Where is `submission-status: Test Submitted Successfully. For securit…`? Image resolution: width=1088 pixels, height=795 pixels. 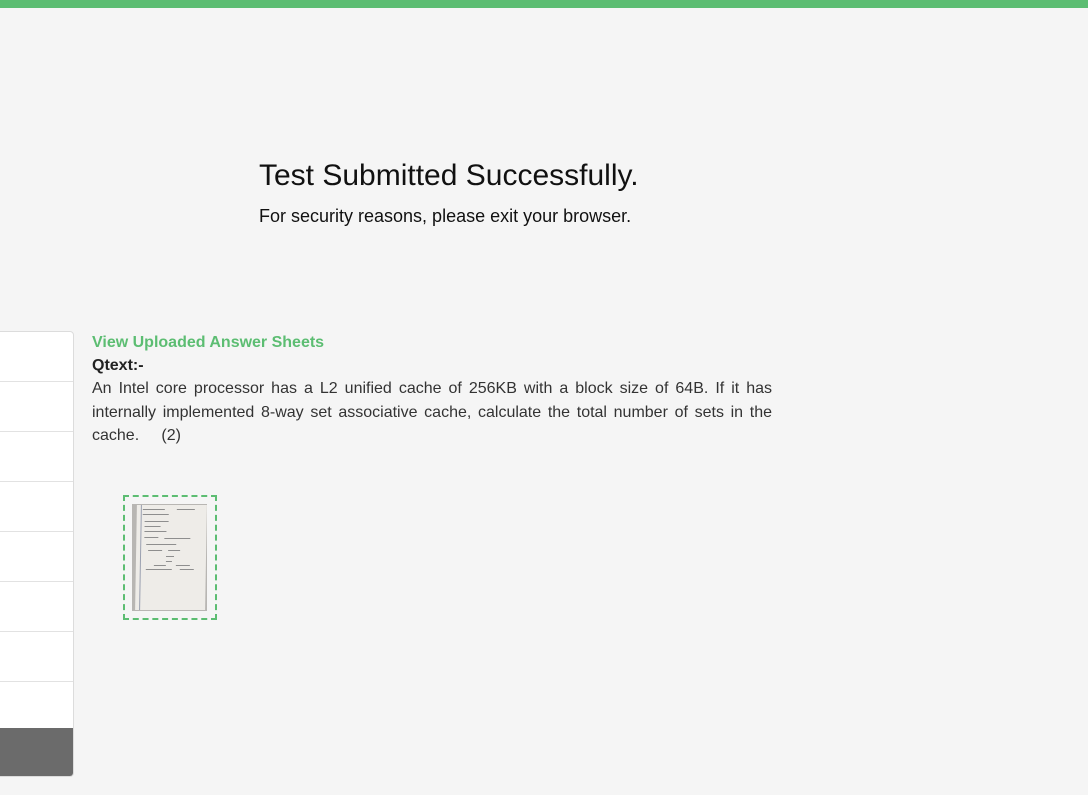 submission-status: Test Submitted Successfully. For securit… is located at coordinates (449, 192).